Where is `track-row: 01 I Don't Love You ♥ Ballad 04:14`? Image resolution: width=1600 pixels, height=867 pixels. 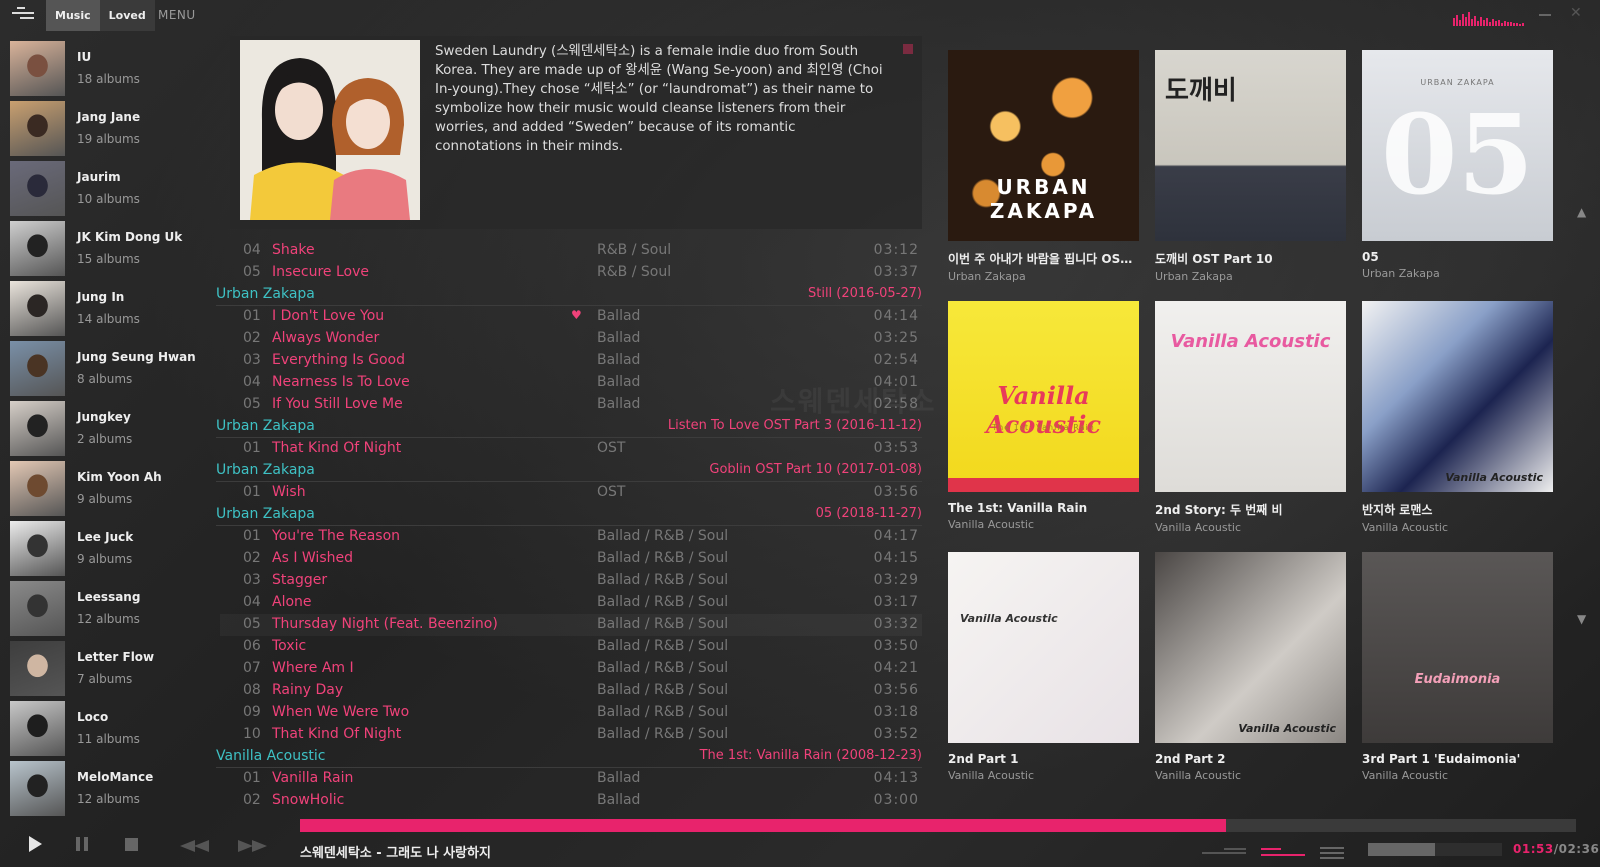 track-row: 01 I Don't Love You ♥ Ballad 04:14 is located at coordinates (571, 317).